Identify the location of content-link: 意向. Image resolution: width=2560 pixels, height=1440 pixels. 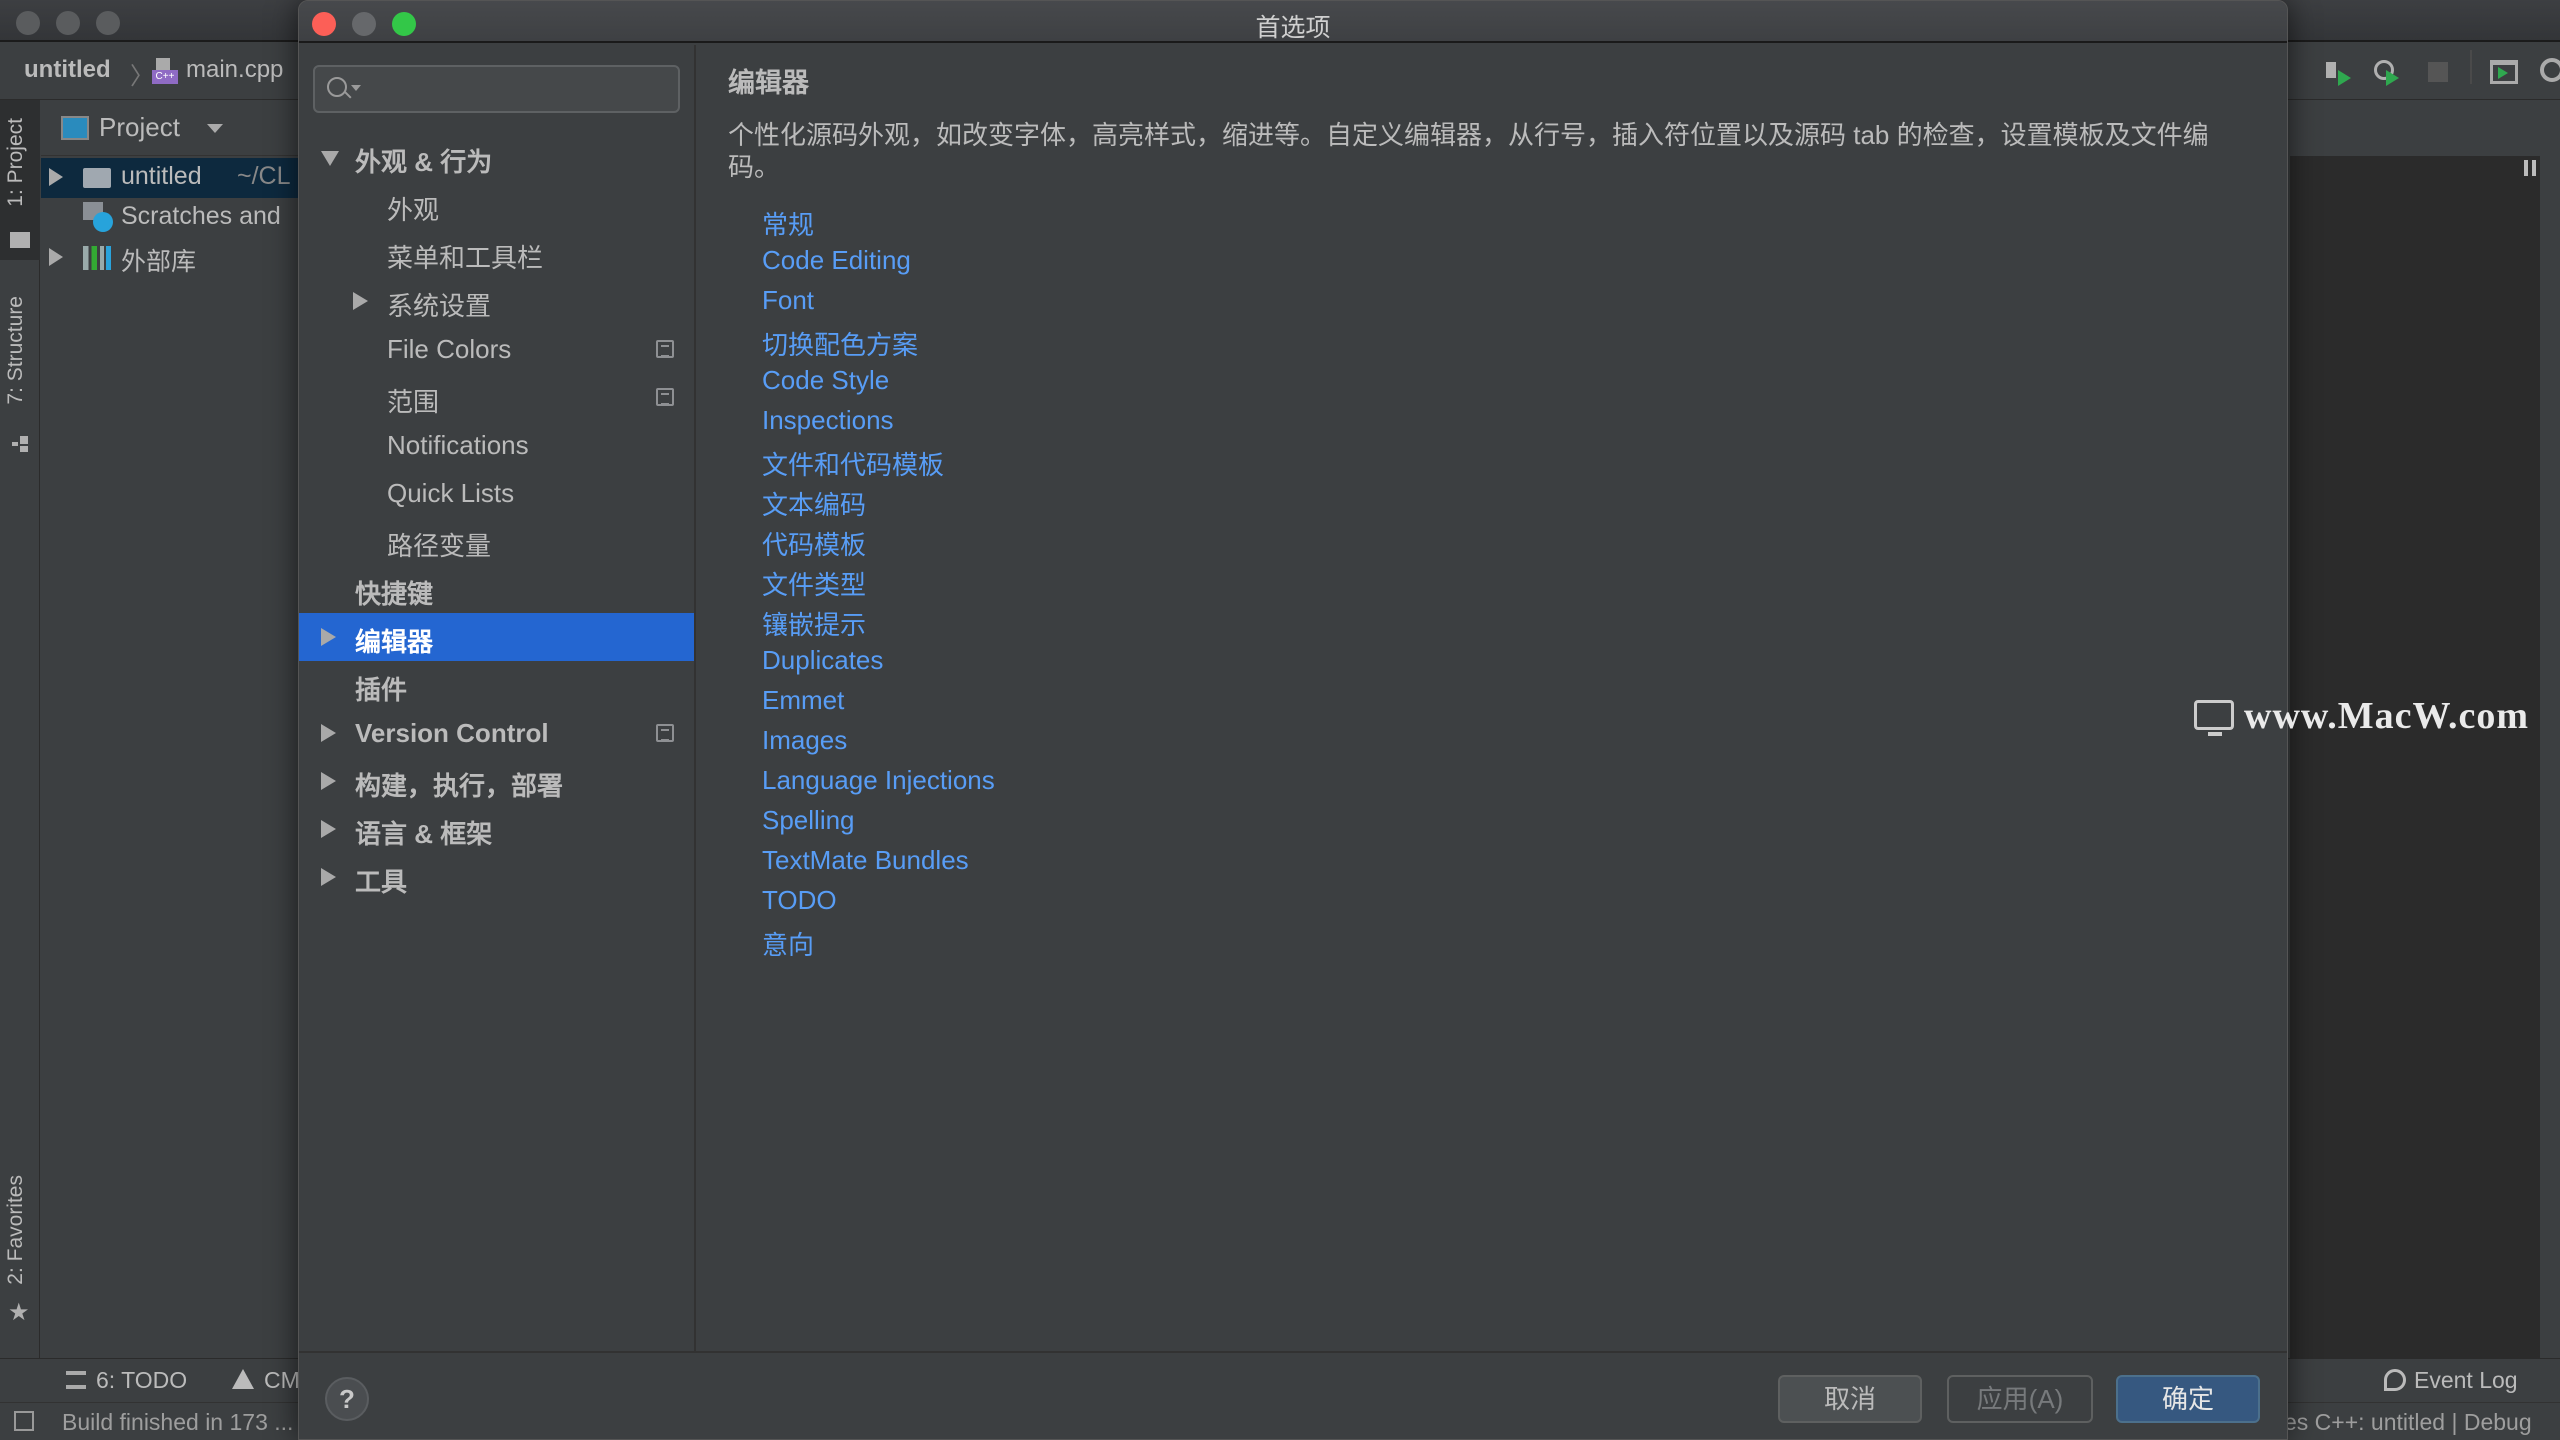
(788, 943).